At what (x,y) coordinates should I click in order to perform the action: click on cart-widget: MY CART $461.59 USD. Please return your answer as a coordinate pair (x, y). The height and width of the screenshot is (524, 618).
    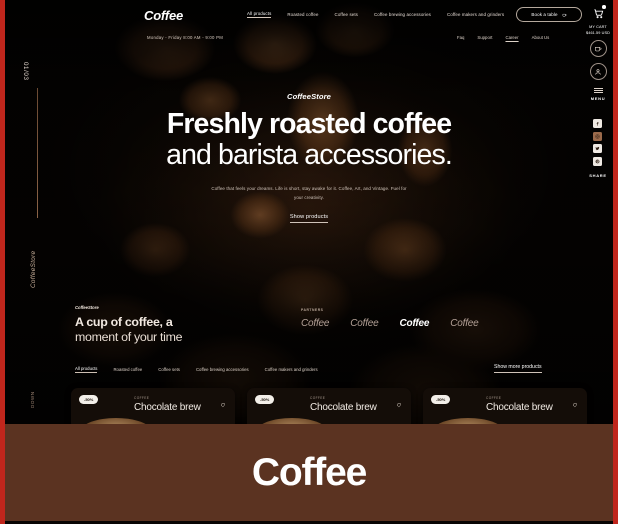
    Looking at the image, I should click on (598, 20).